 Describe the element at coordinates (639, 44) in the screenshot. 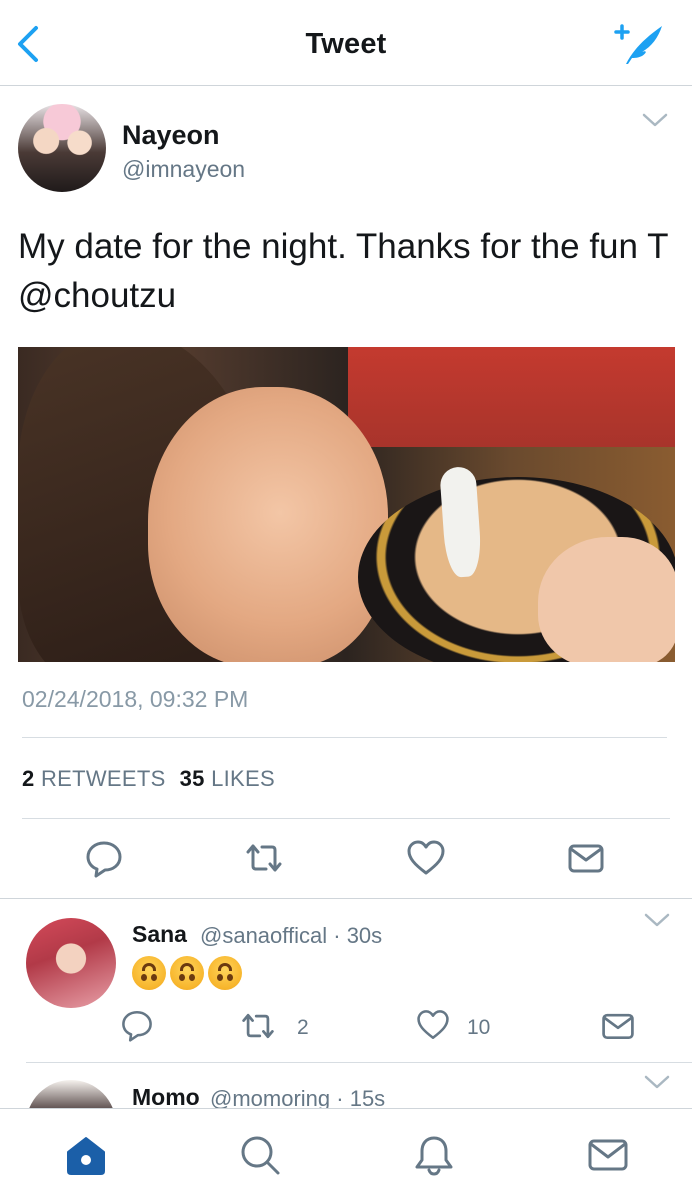

I see `compose-tweet-icon` at that location.